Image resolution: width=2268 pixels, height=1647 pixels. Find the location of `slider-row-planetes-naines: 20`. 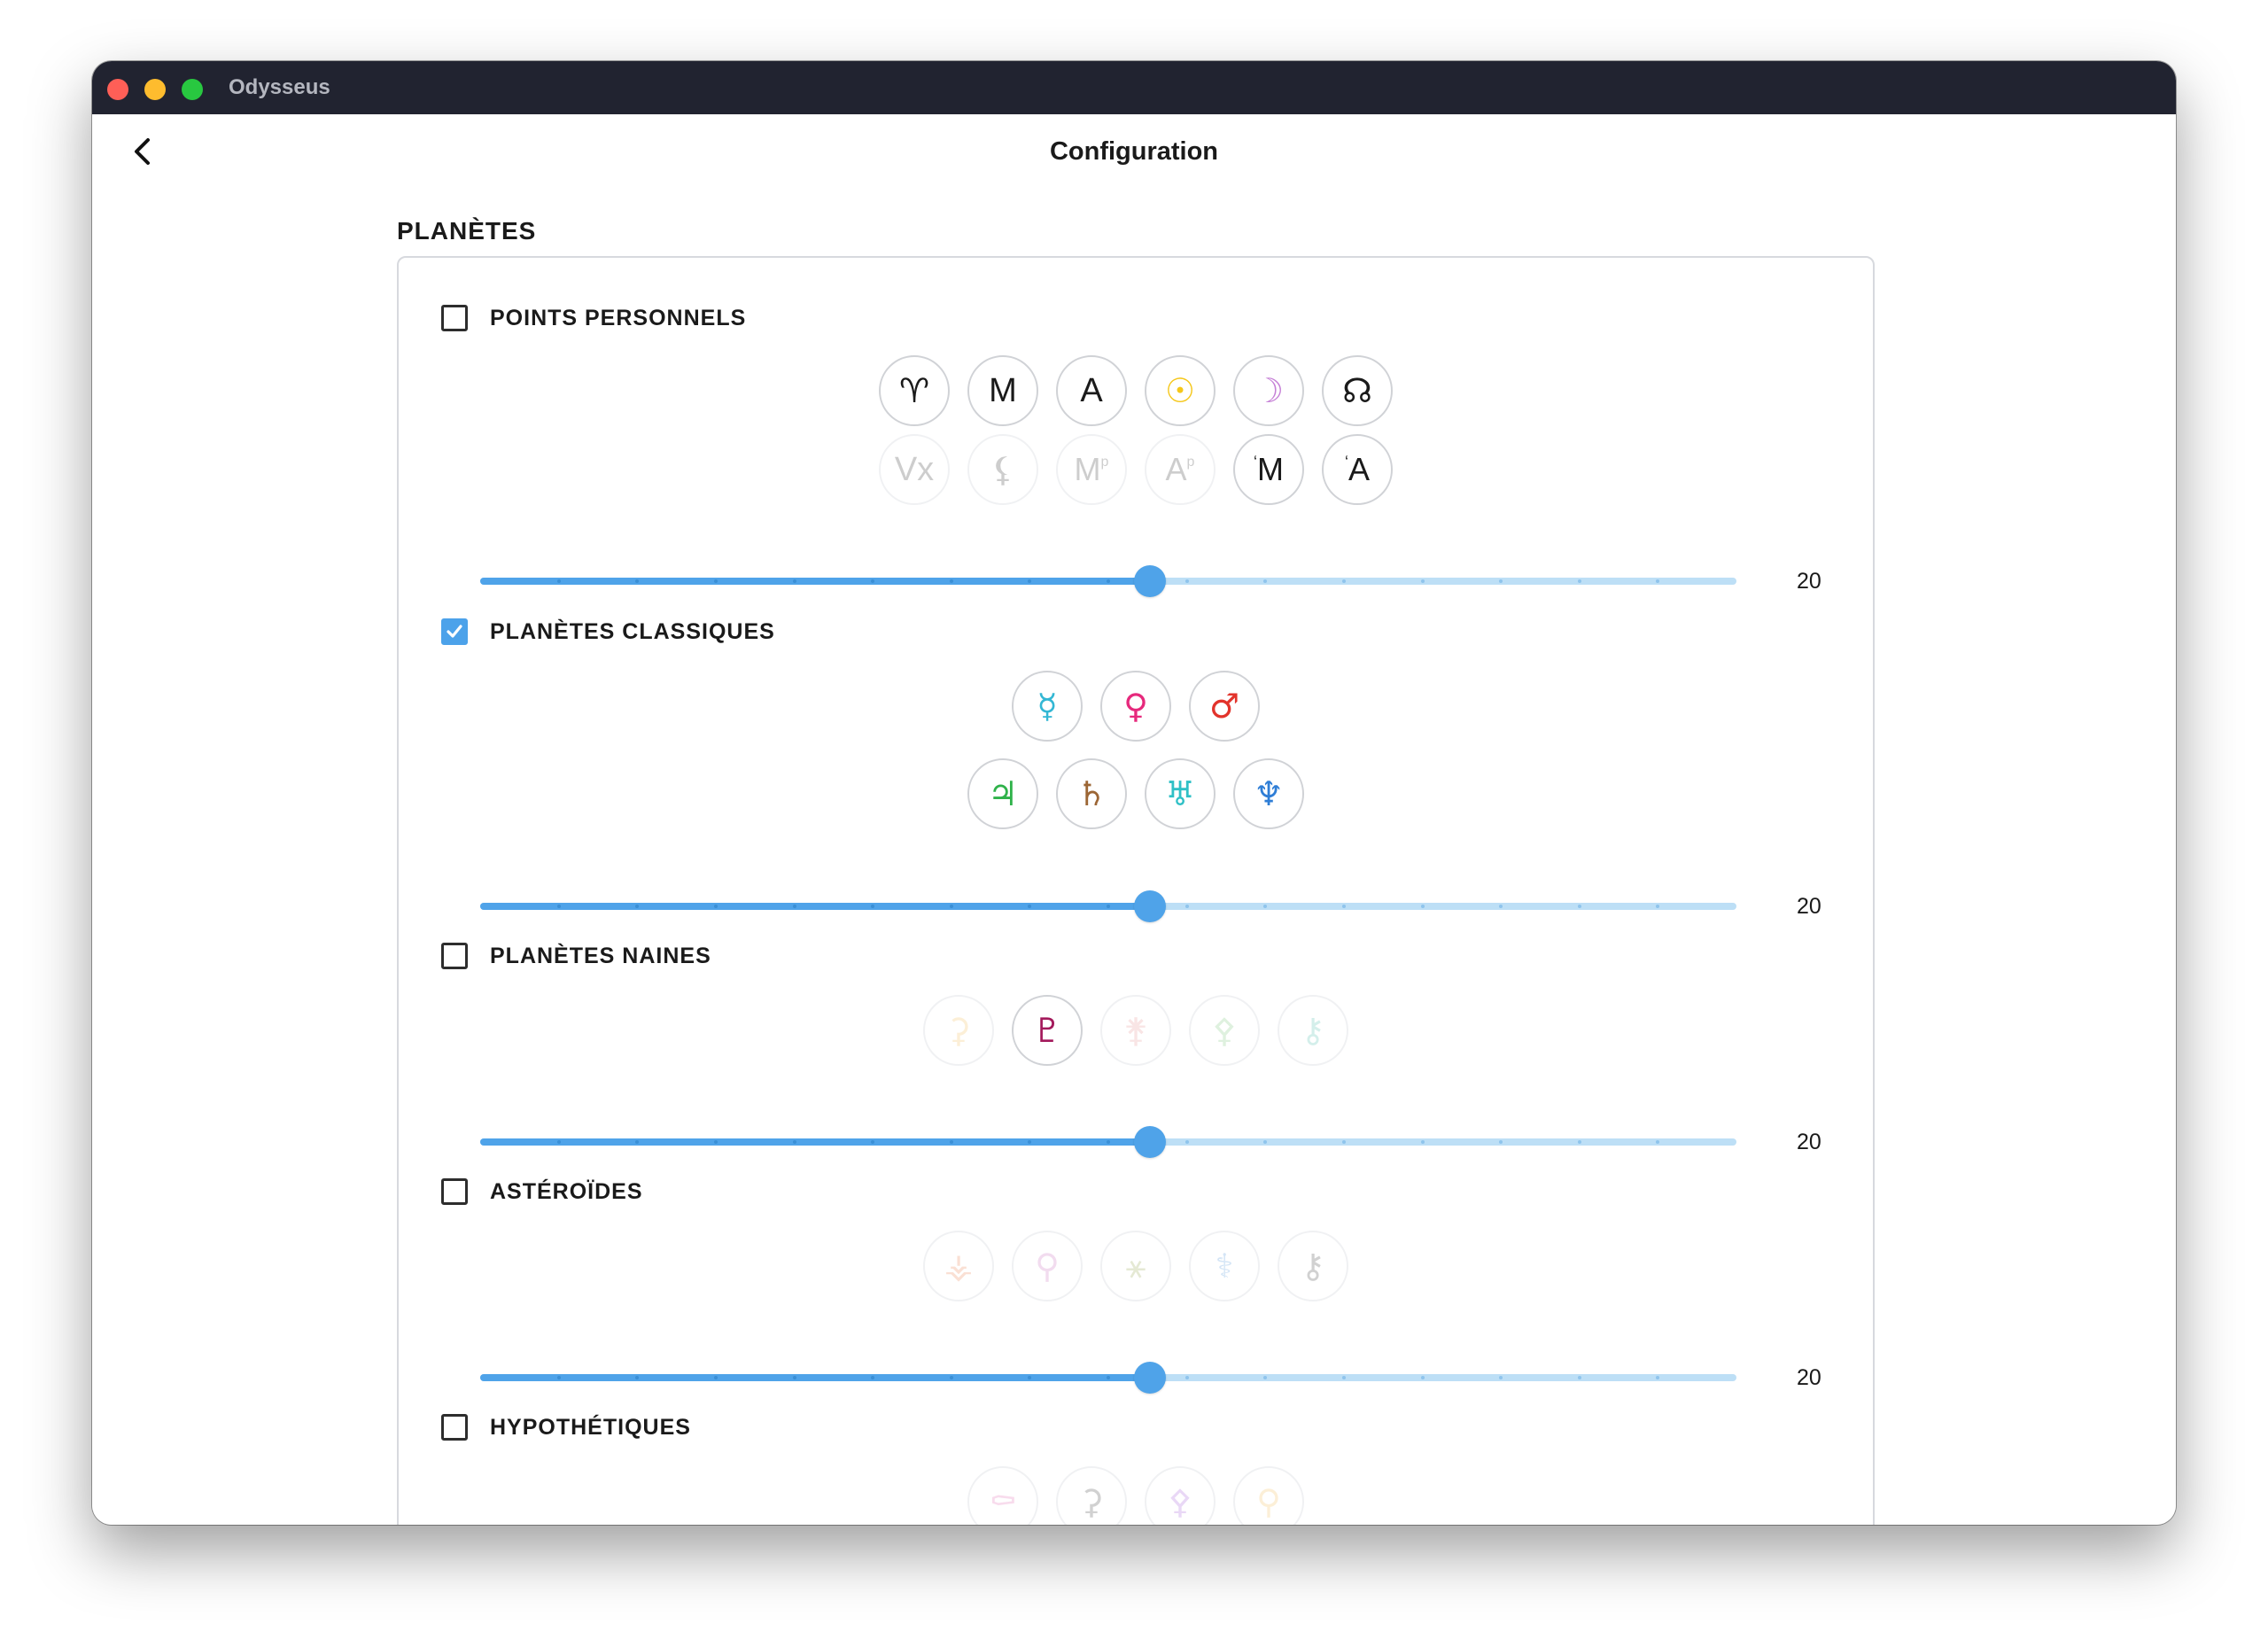

slider-row-planetes-naines: 20 is located at coordinates (1136, 1142).